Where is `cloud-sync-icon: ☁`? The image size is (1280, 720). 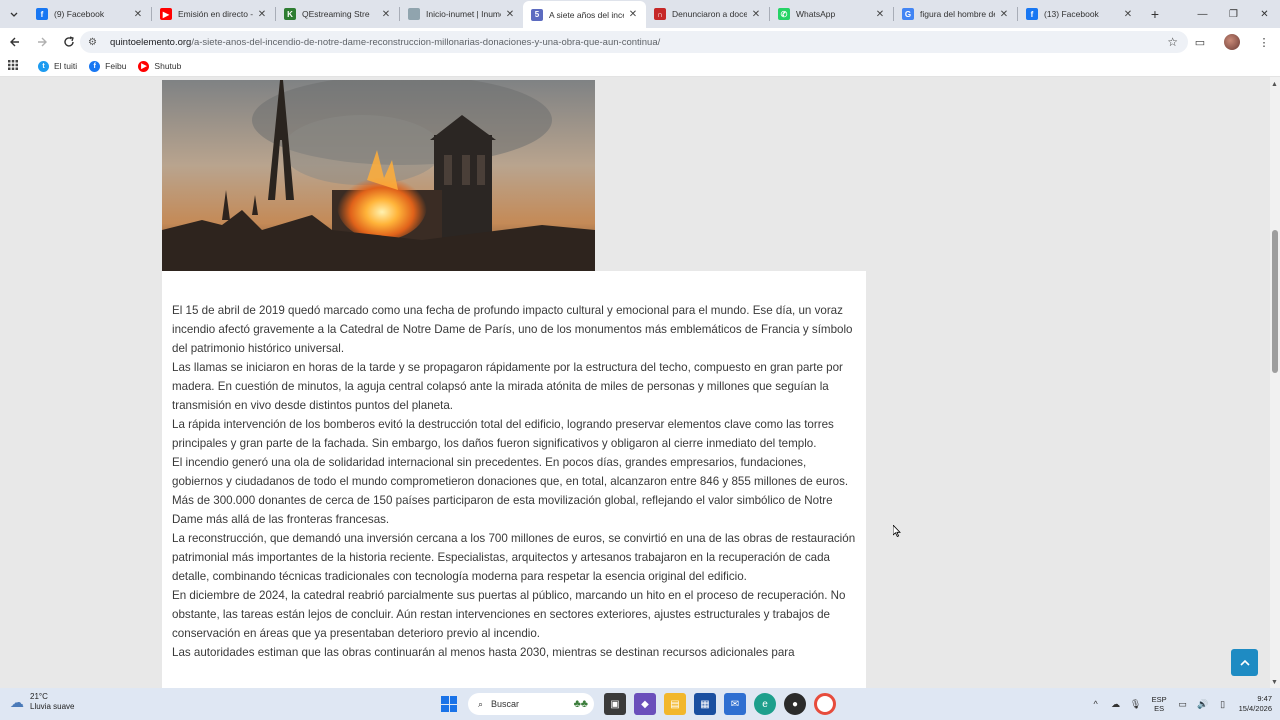 cloud-sync-icon: ☁ is located at coordinates (1116, 704).